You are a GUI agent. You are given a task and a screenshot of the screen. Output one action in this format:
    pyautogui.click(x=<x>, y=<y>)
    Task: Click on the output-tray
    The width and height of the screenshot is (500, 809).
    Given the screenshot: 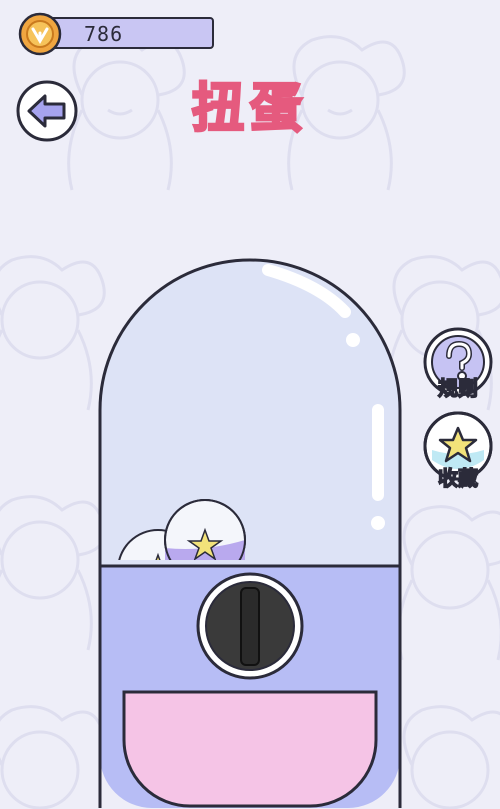 What is the action you would take?
    pyautogui.click(x=250, y=749)
    